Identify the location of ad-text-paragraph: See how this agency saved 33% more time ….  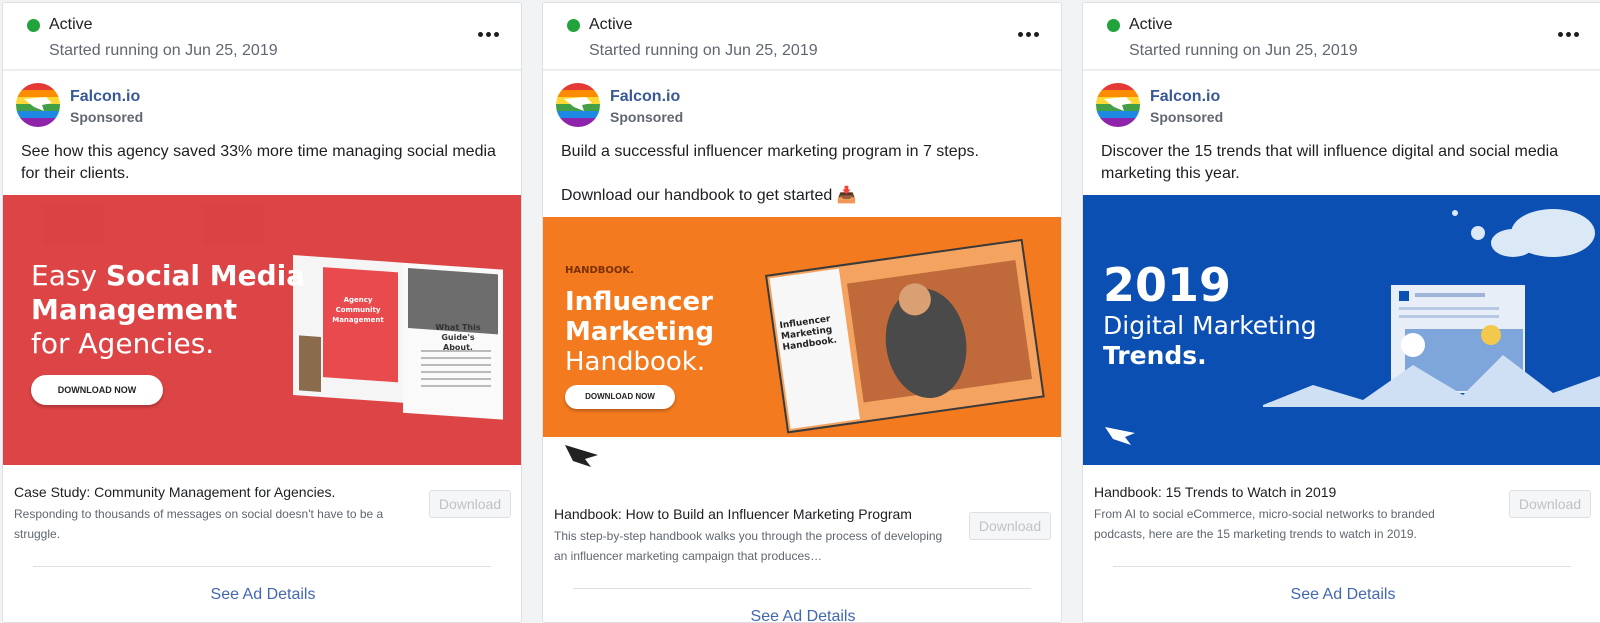
(258, 162).